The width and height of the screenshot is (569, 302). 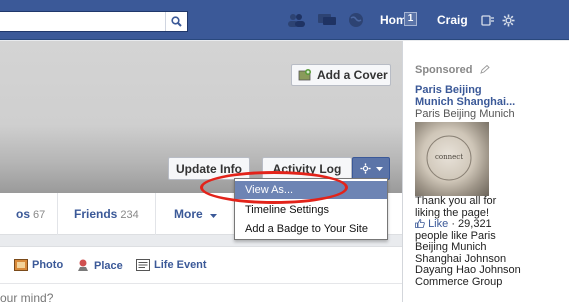 I want to click on composer-life-event: Life Event, so click(x=171, y=265).